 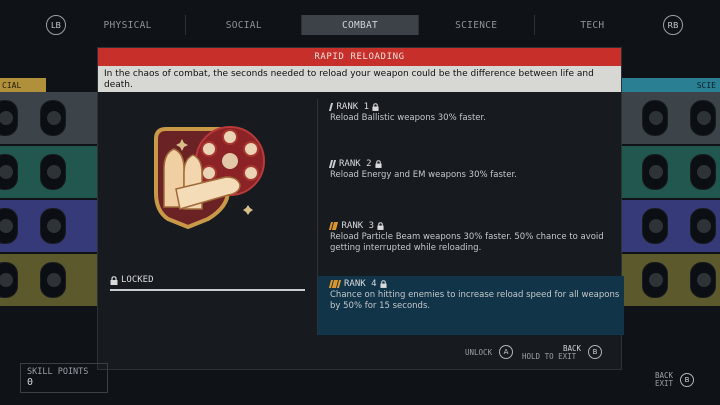 I want to click on skill-points-label: SKILL POINTS, so click(x=58, y=372).